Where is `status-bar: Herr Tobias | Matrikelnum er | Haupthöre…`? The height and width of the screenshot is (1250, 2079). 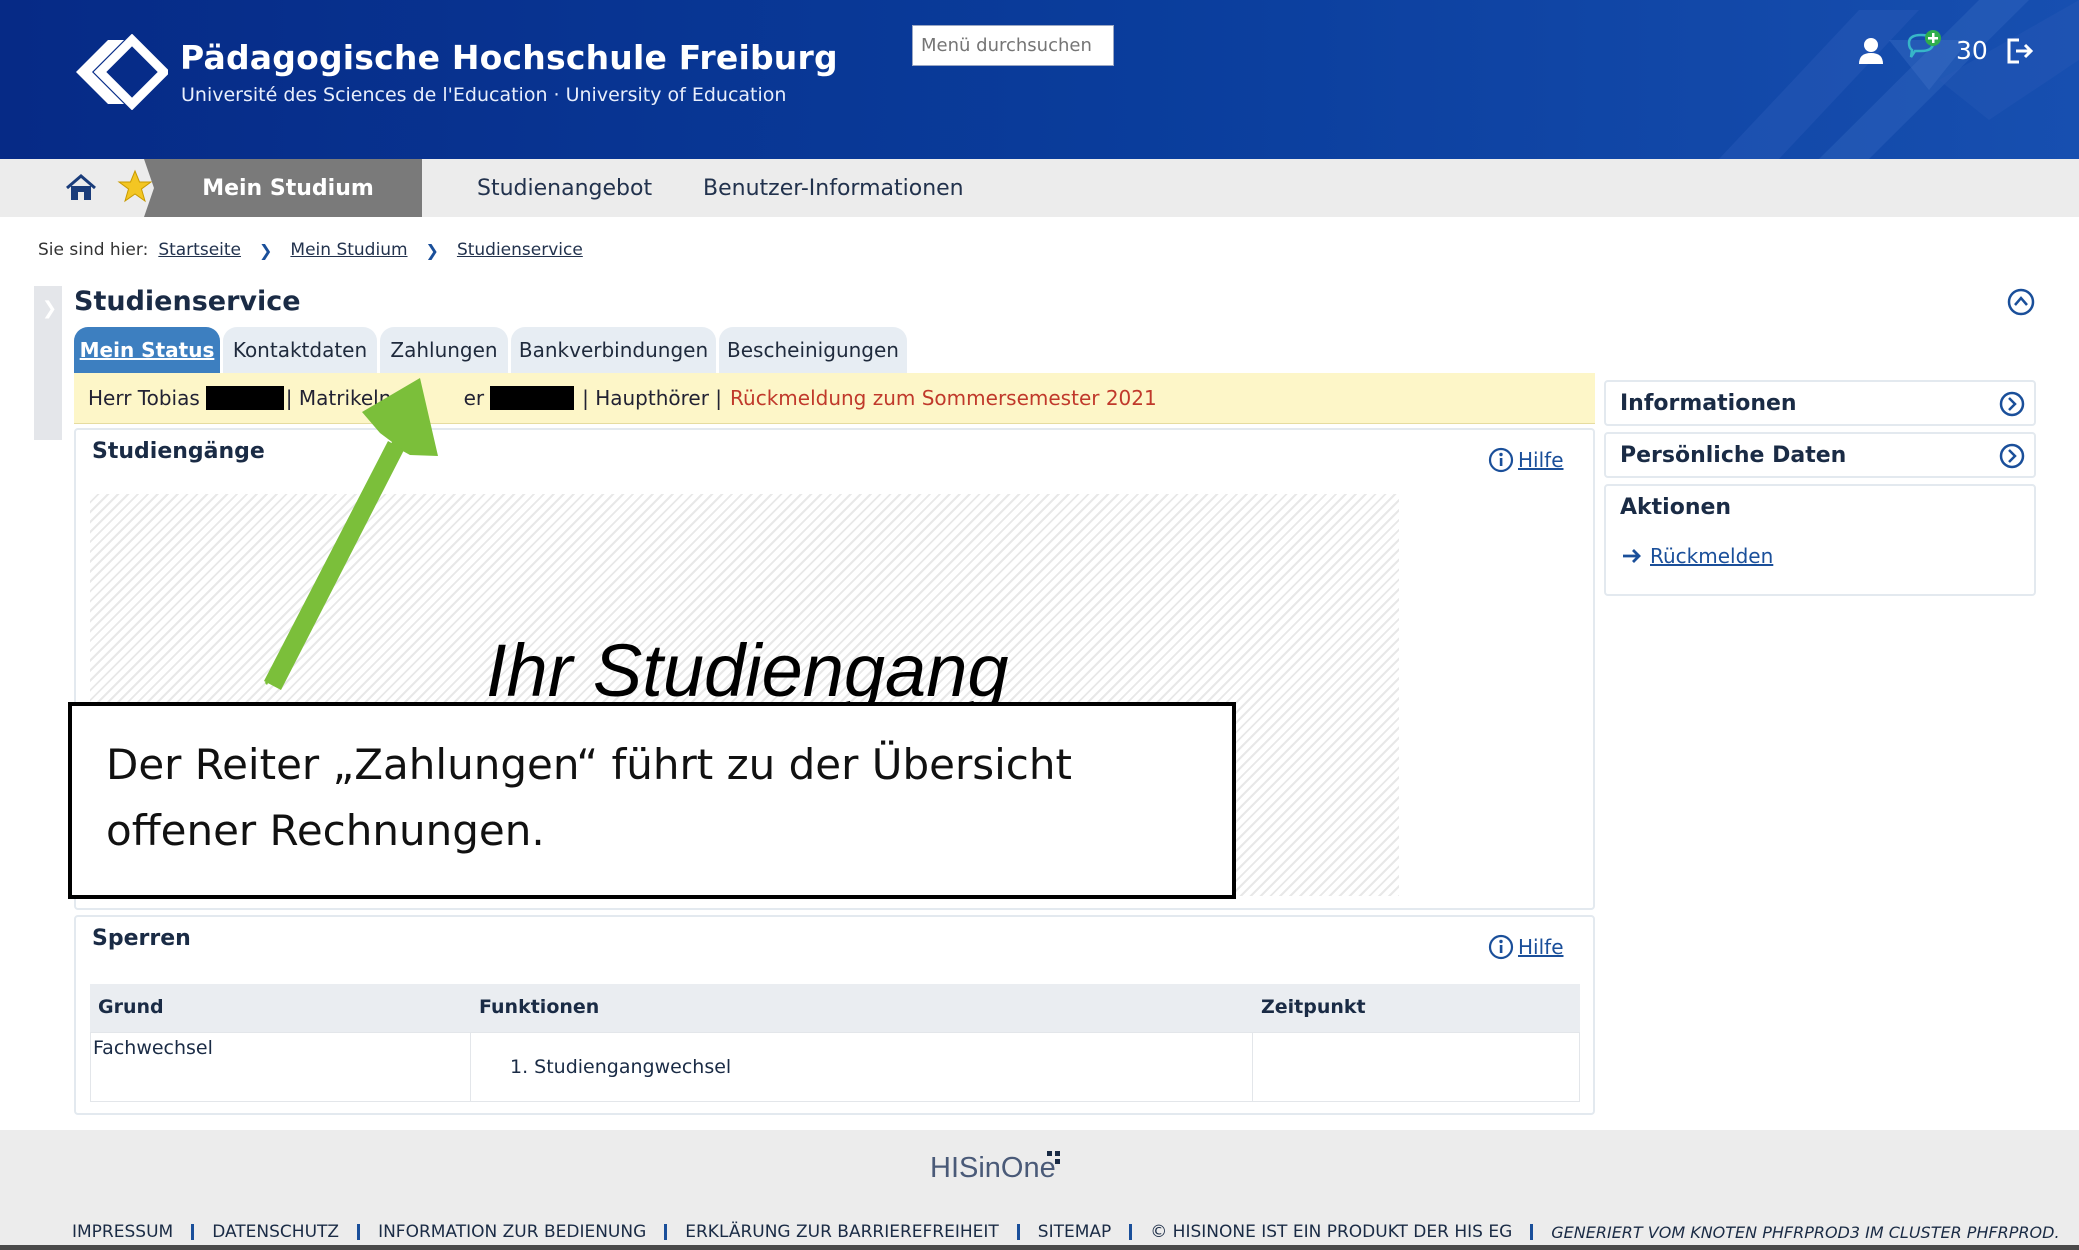 status-bar: Herr Tobias | Matrikelnum er | Haupthöre… is located at coordinates (834, 398).